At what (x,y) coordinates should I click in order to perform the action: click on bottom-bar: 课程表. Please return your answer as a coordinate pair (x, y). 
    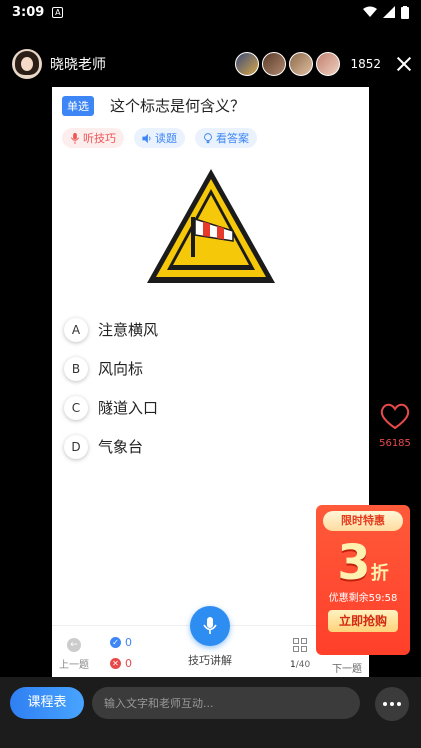
    Looking at the image, I should click on (210, 712).